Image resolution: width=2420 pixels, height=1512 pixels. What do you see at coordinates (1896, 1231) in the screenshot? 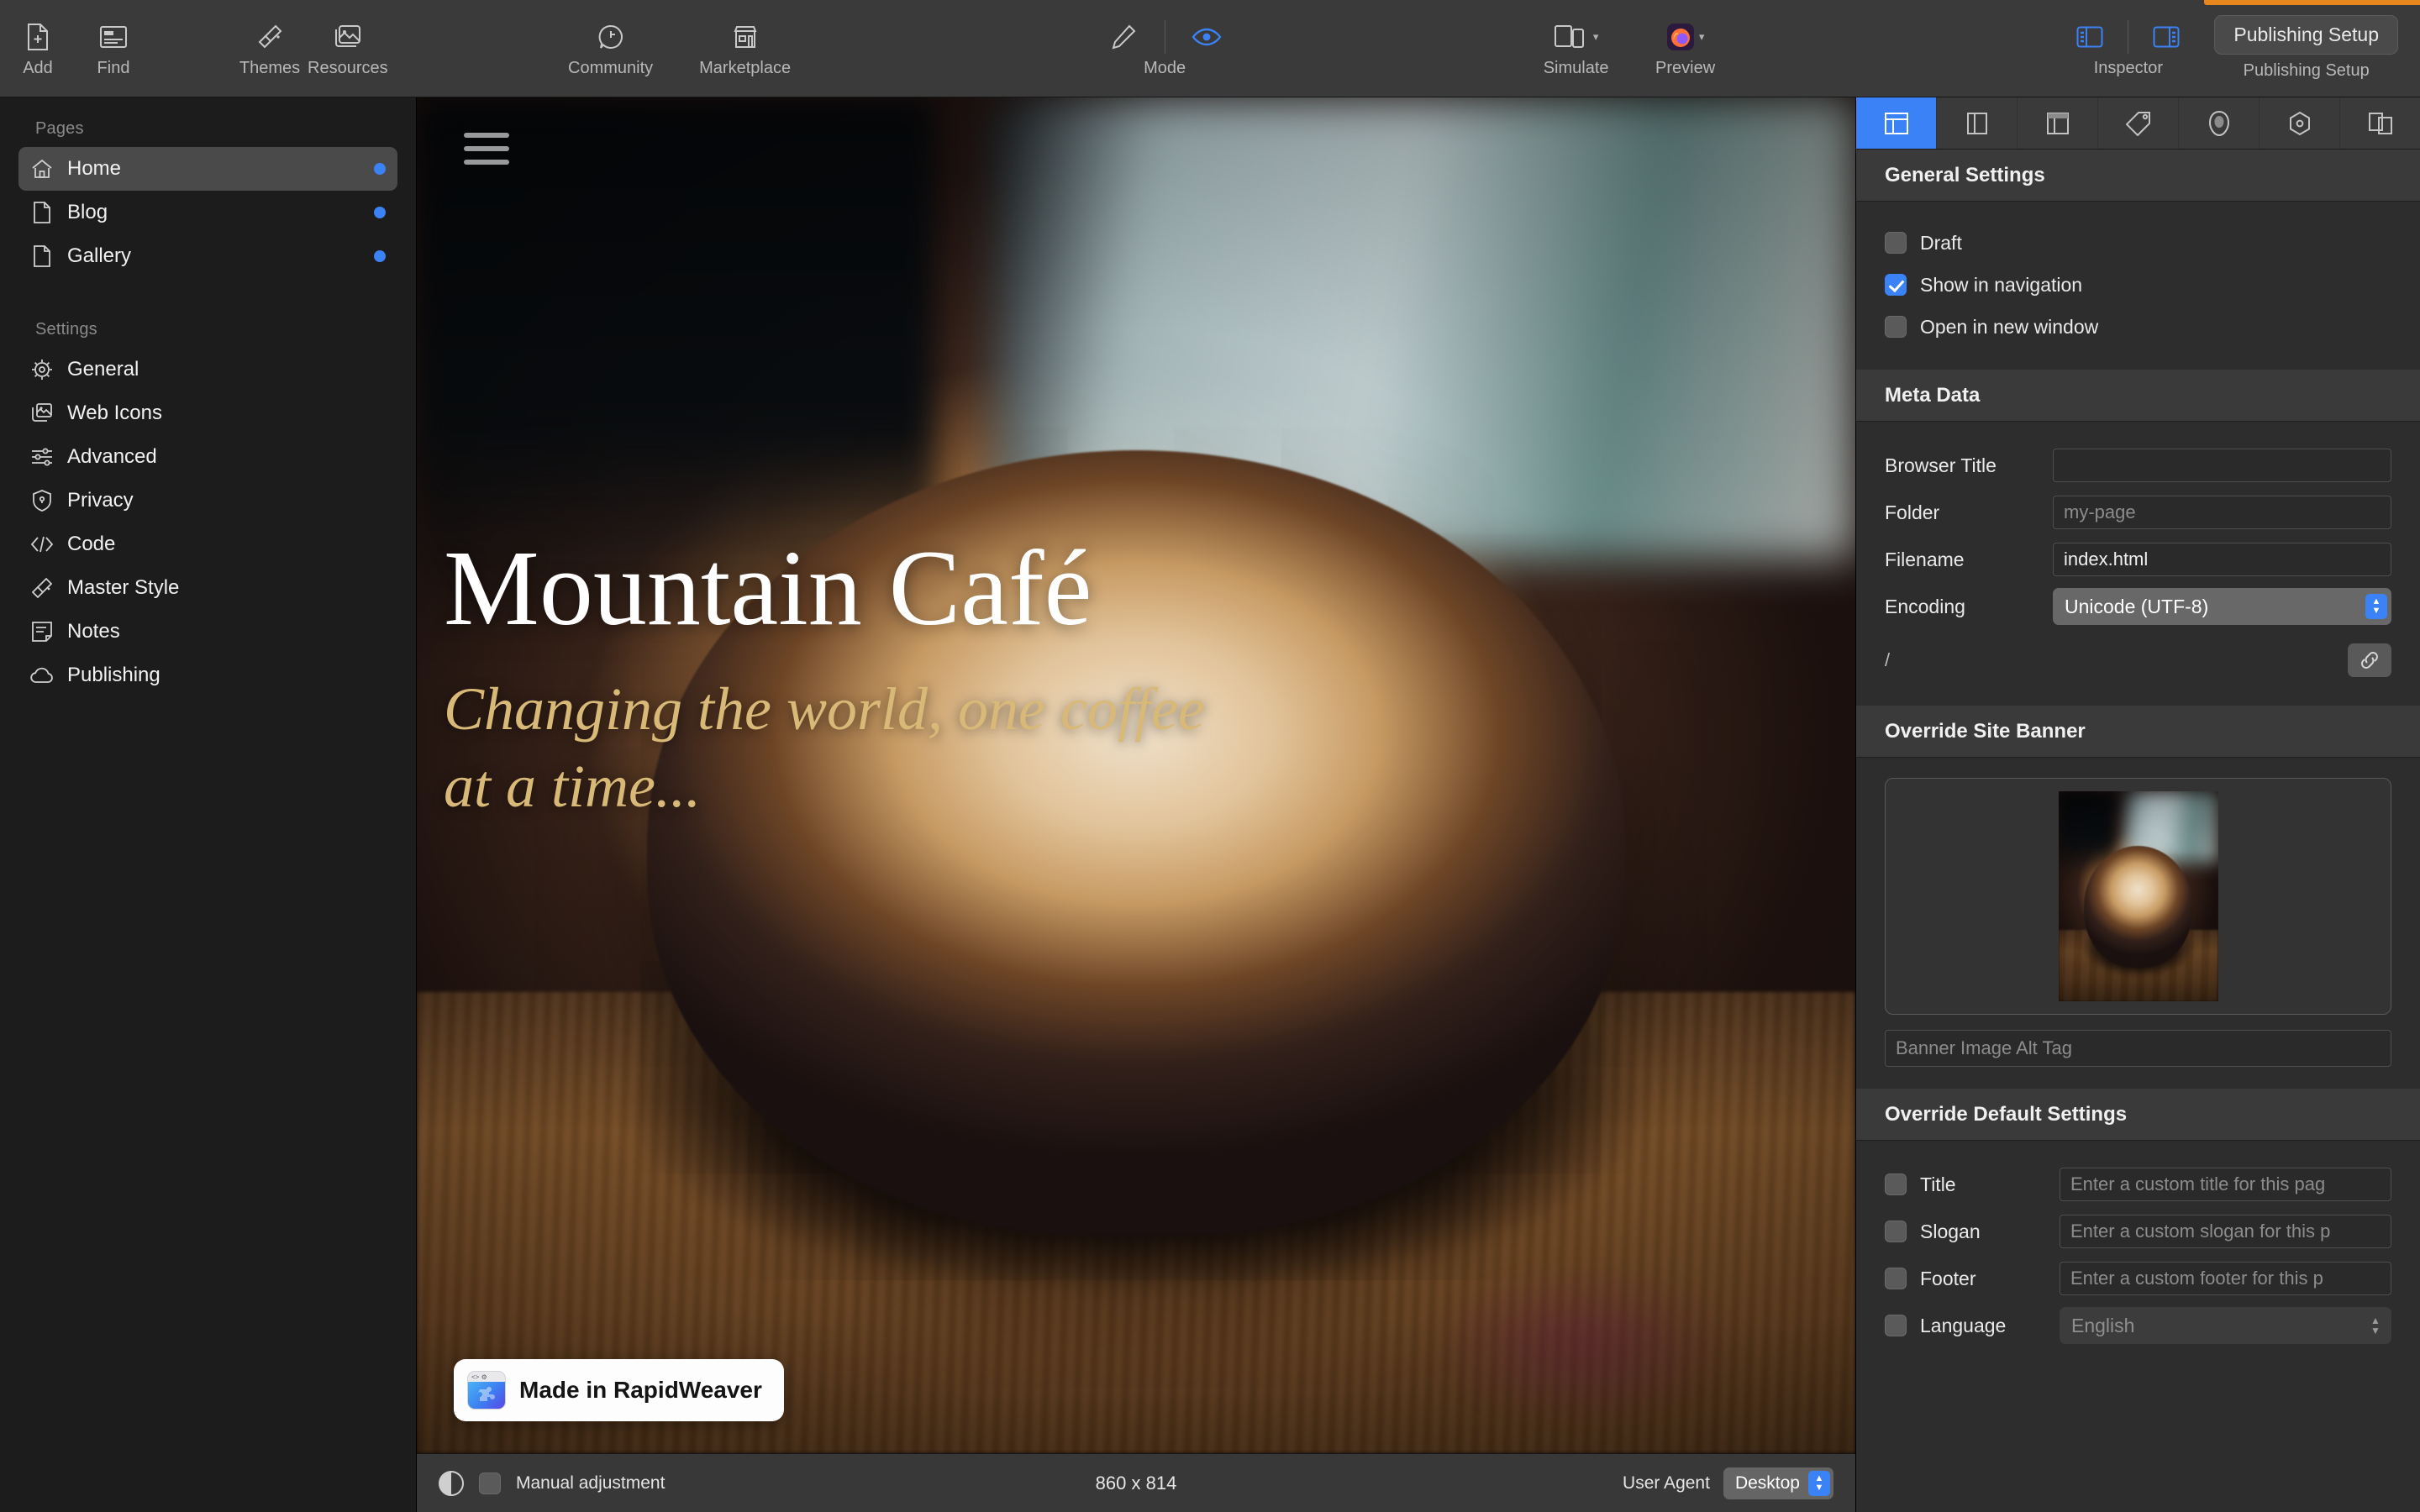
I see `override-slogan-checkbox` at bounding box center [1896, 1231].